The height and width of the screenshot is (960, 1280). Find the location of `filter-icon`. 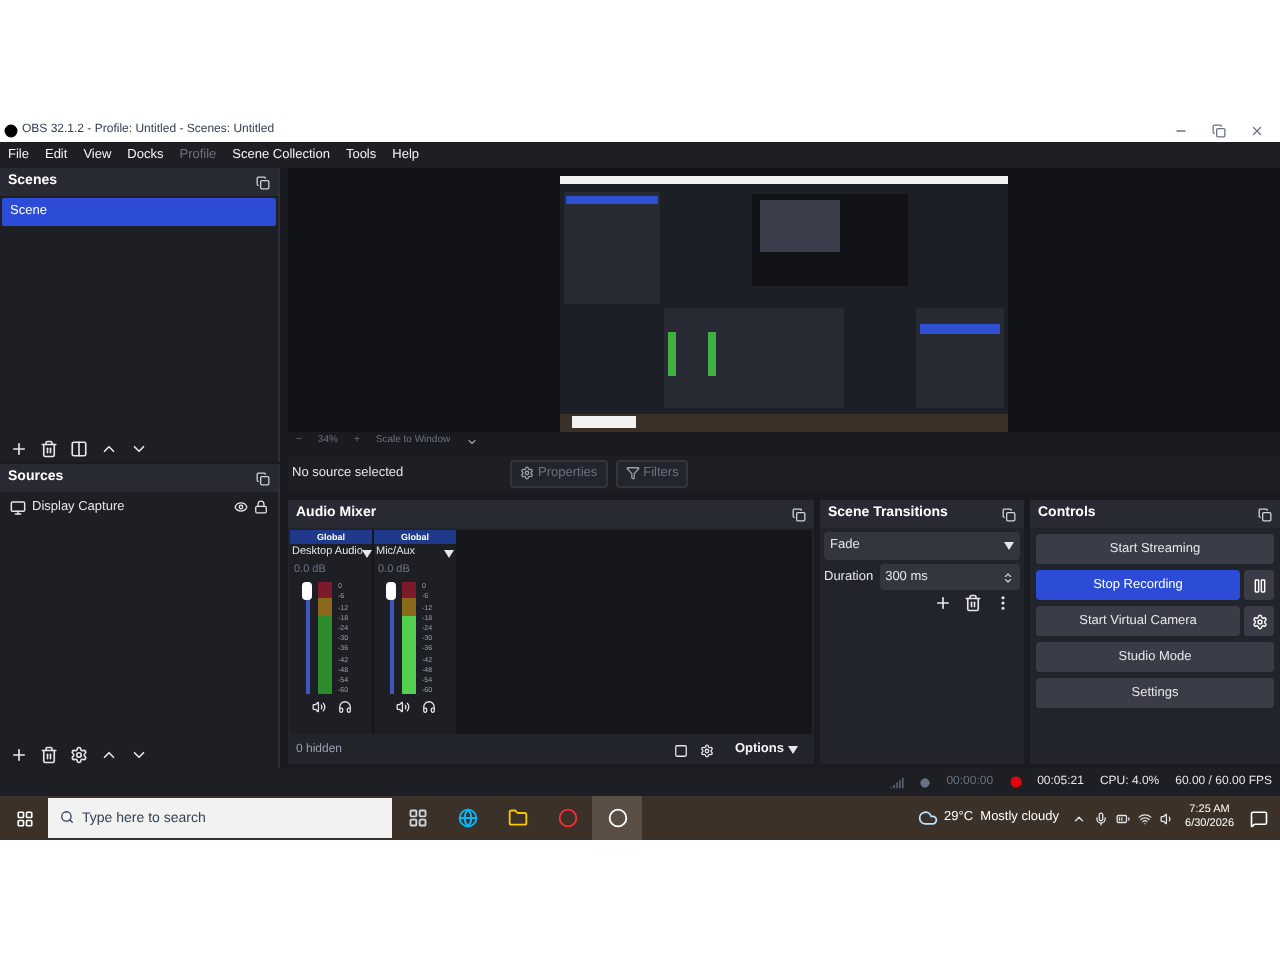

filter-icon is located at coordinates (632, 473).